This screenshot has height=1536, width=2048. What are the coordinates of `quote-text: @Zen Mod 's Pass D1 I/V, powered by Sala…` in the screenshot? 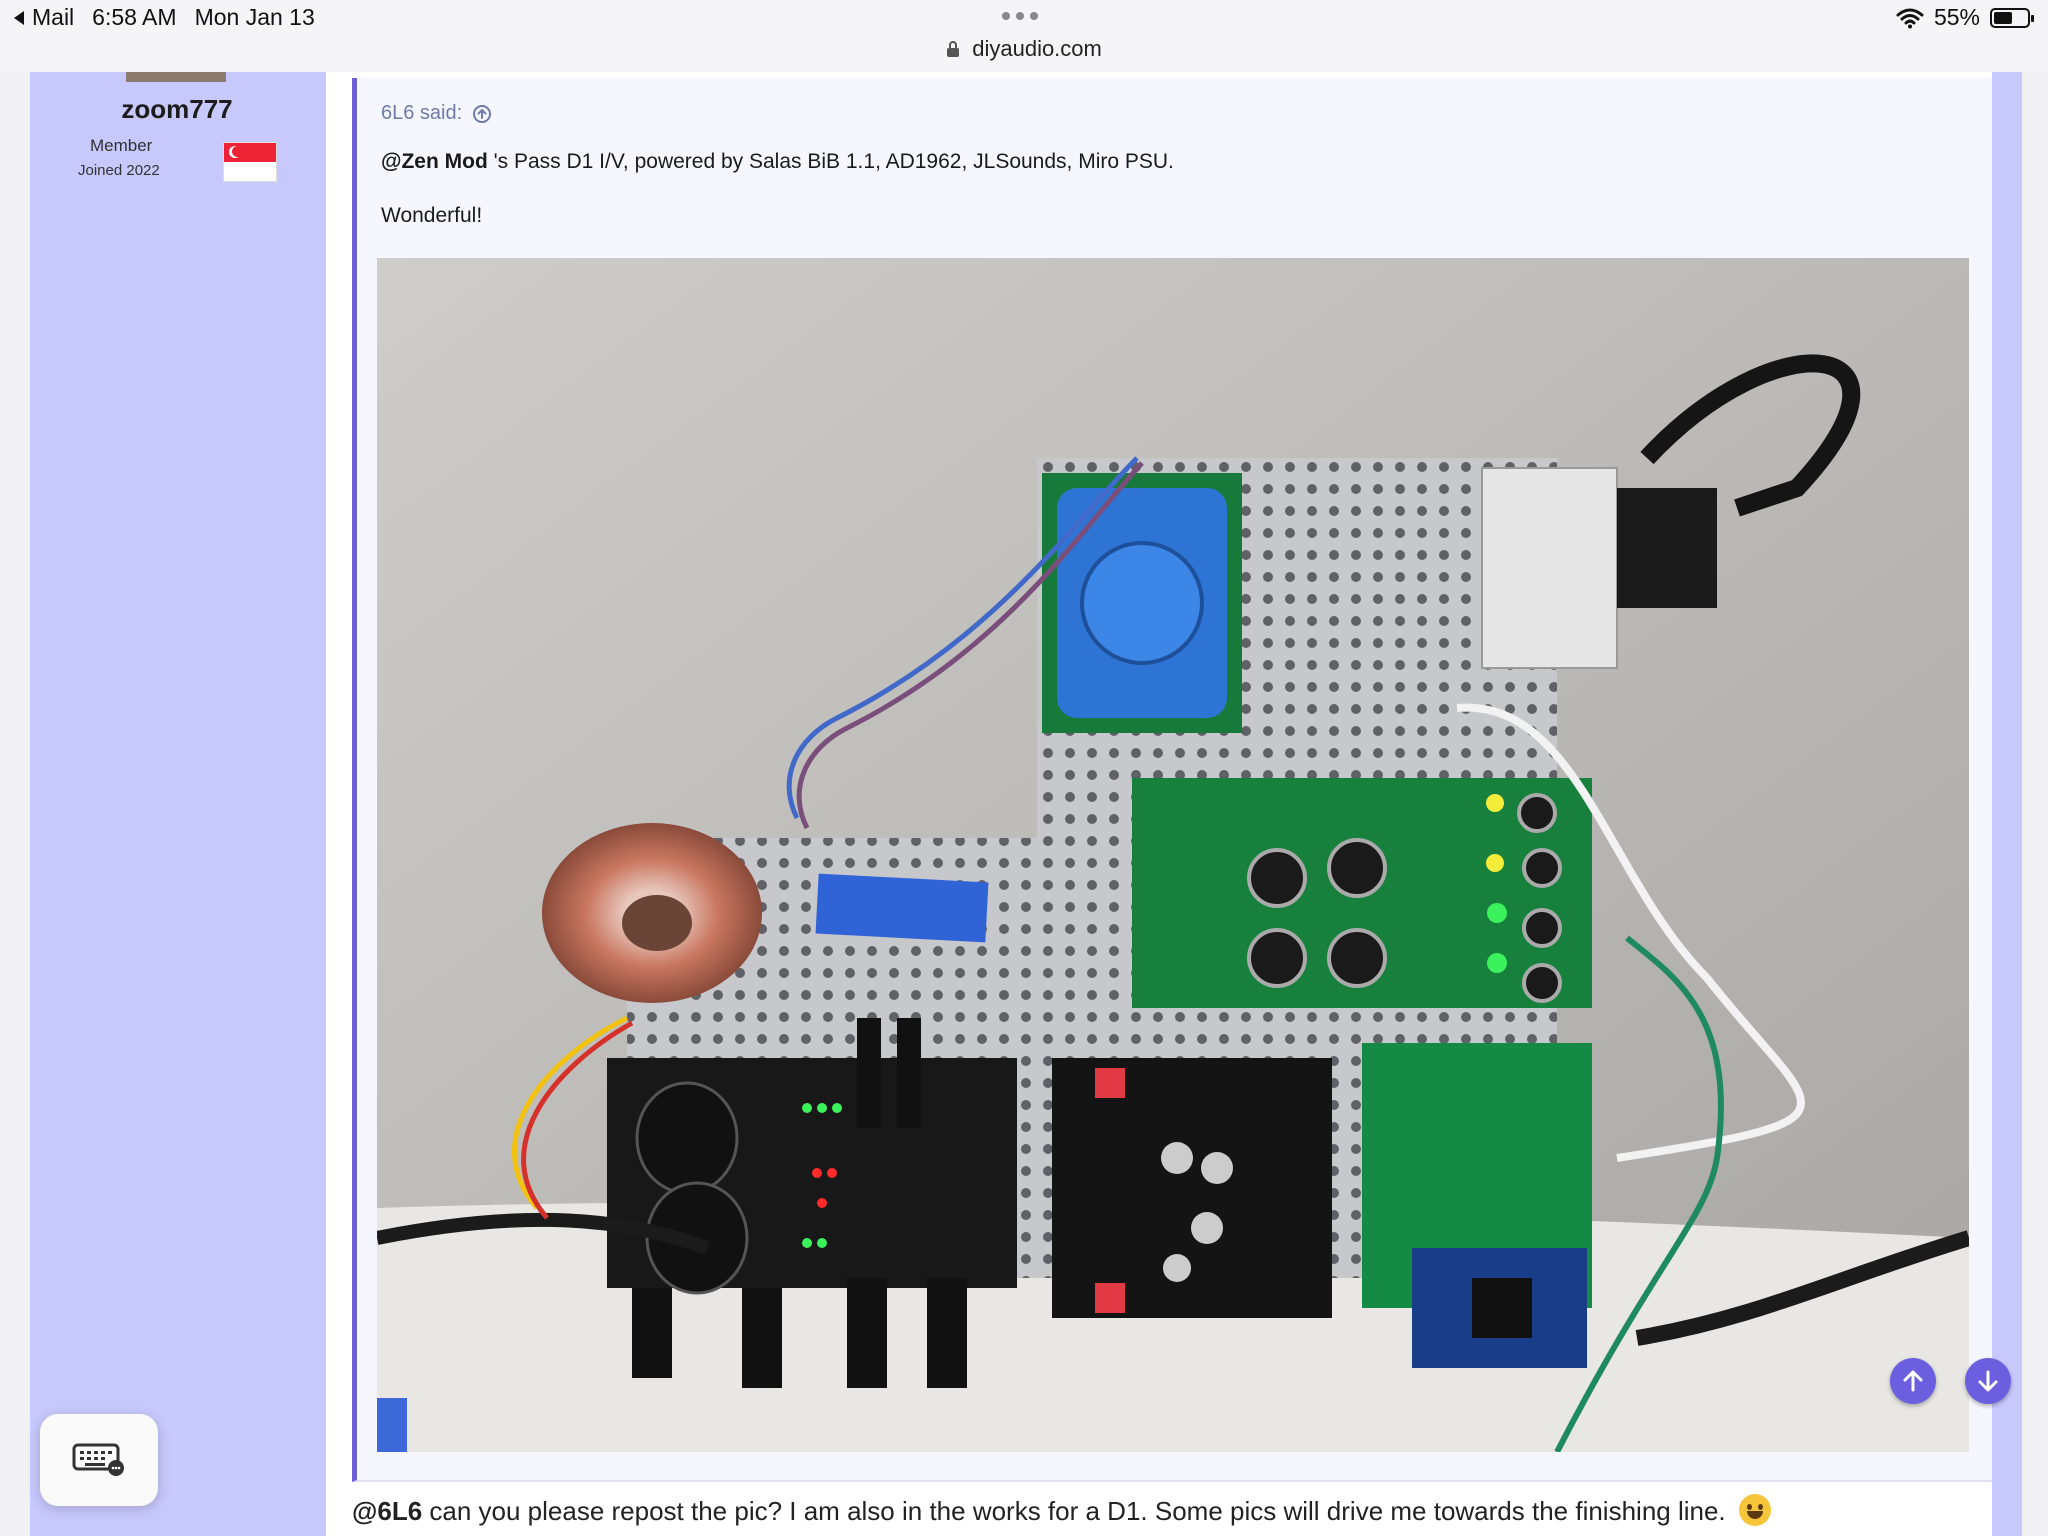 It's located at (777, 162).